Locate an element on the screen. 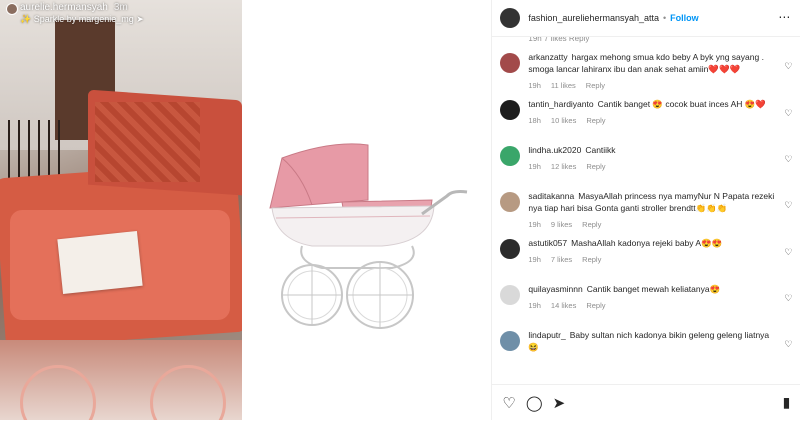 This screenshot has height=421, width=800. comment-likes: 14 likes is located at coordinates (563, 305).